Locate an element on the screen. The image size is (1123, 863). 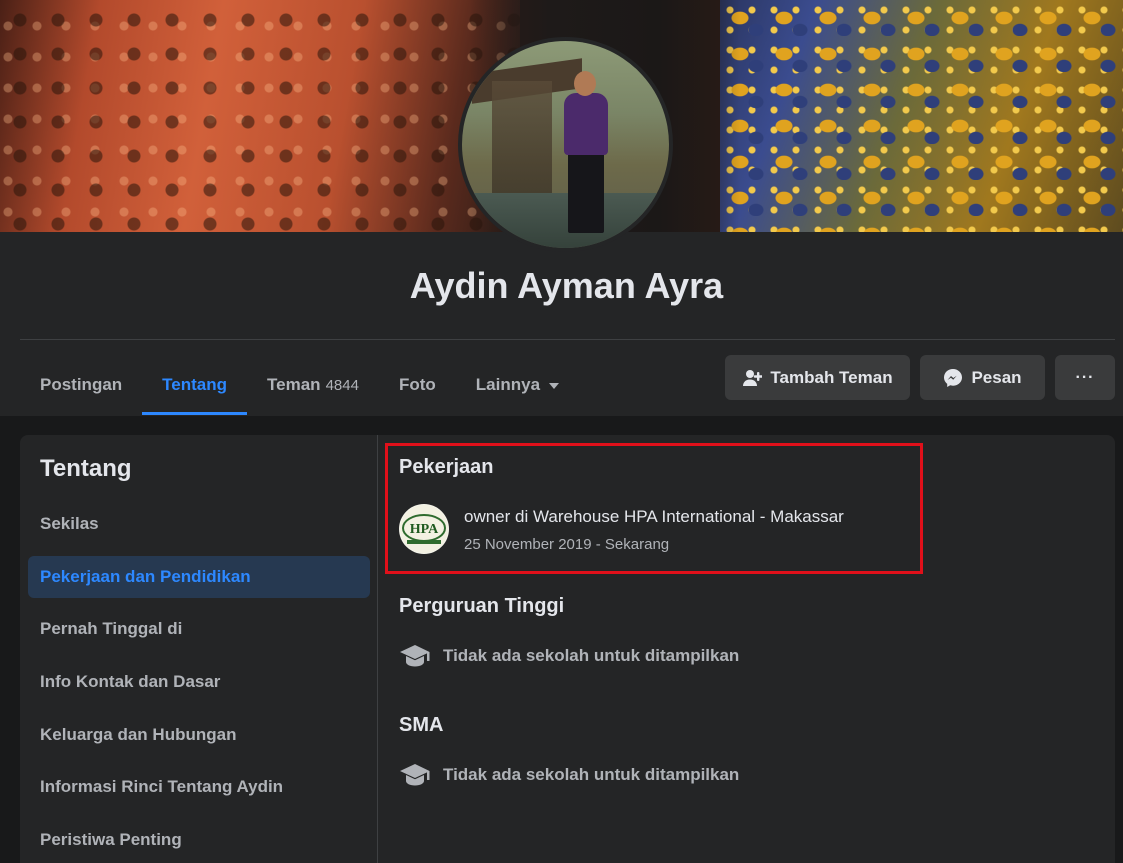
sidebar-item-overview: Sekilas is located at coordinates (199, 524).